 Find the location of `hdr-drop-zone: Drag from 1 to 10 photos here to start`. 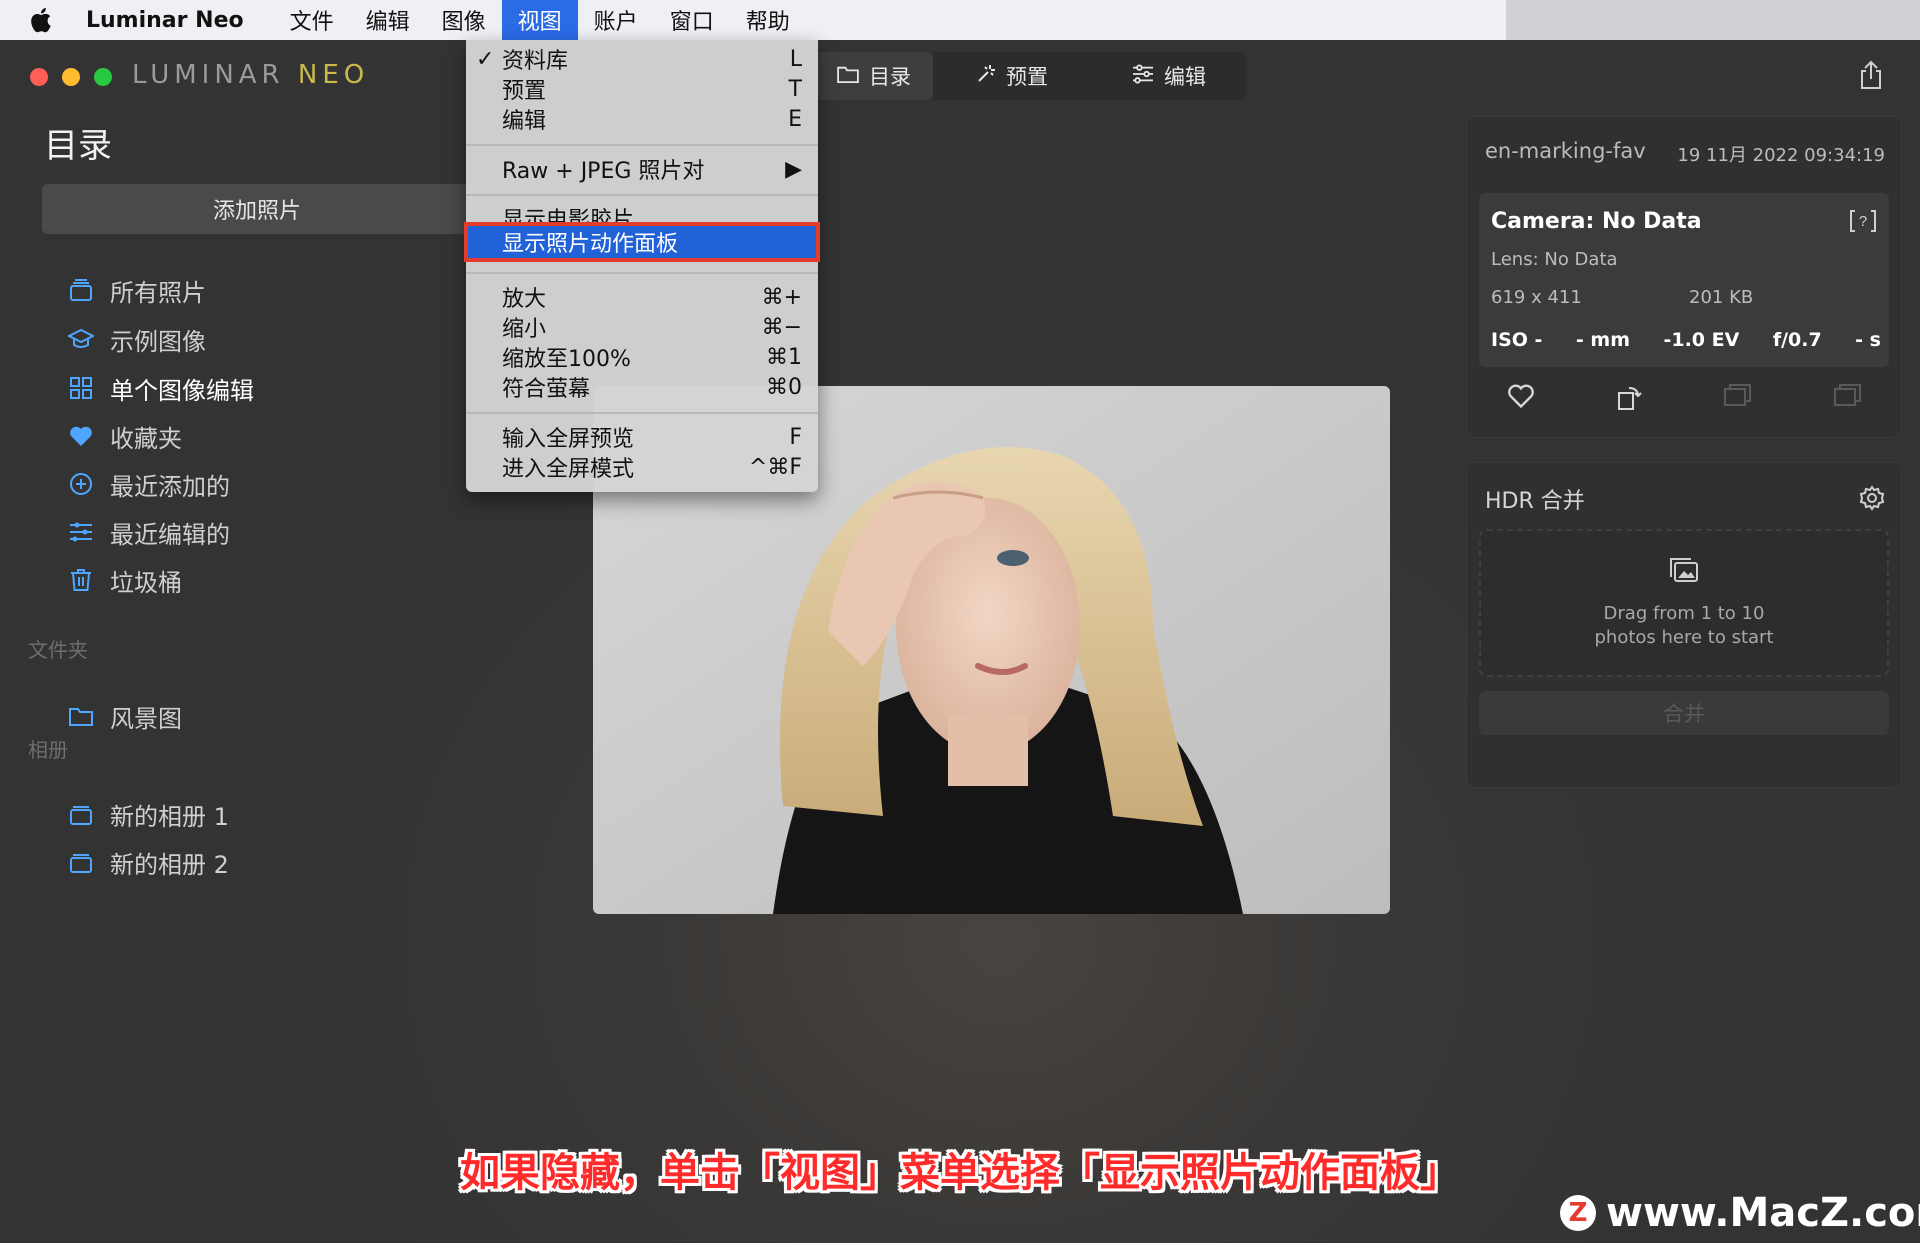

hdr-drop-zone: Drag from 1 to 10 photos here to start is located at coordinates (1684, 603).